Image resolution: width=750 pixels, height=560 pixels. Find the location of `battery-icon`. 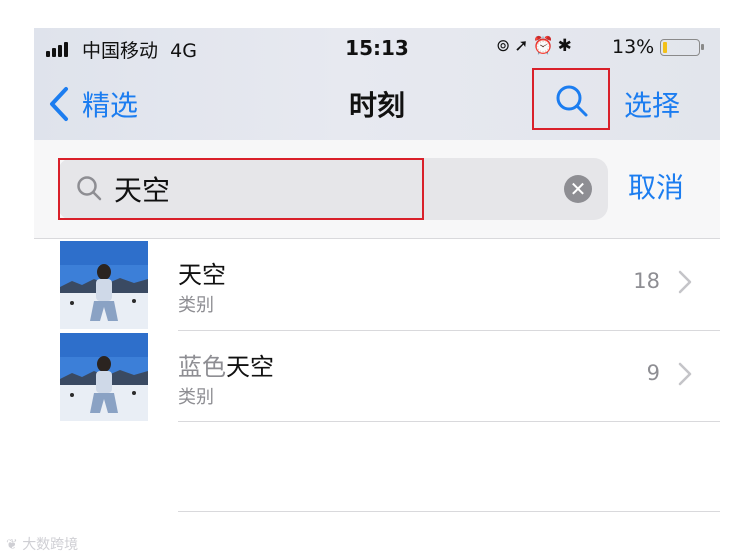

battery-icon is located at coordinates (682, 47).